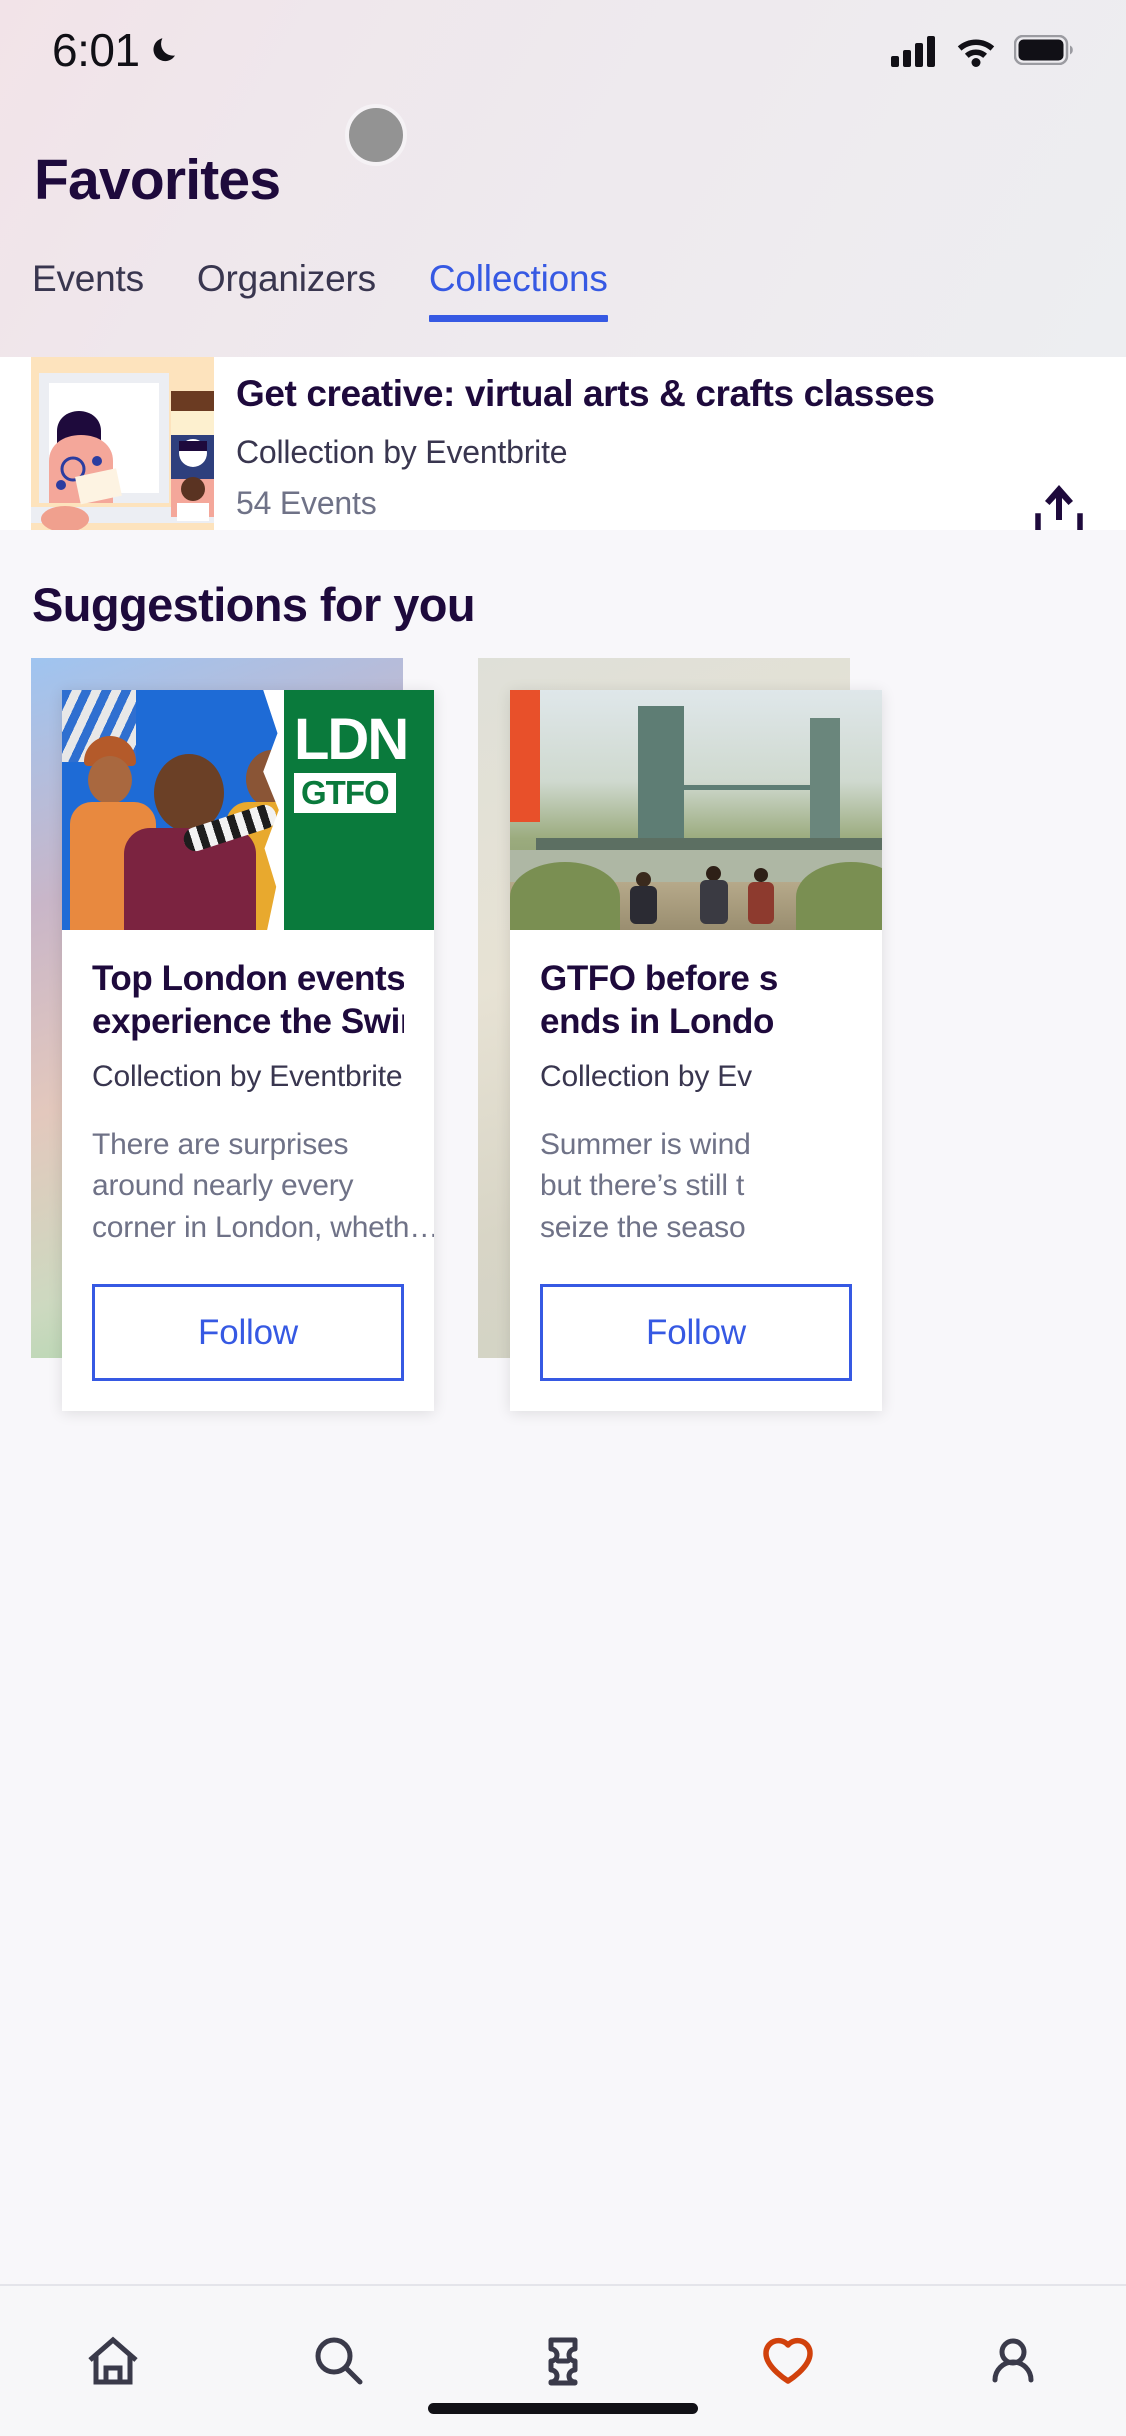  What do you see at coordinates (286, 290) in the screenshot?
I see `tab-organizers: Organizers` at bounding box center [286, 290].